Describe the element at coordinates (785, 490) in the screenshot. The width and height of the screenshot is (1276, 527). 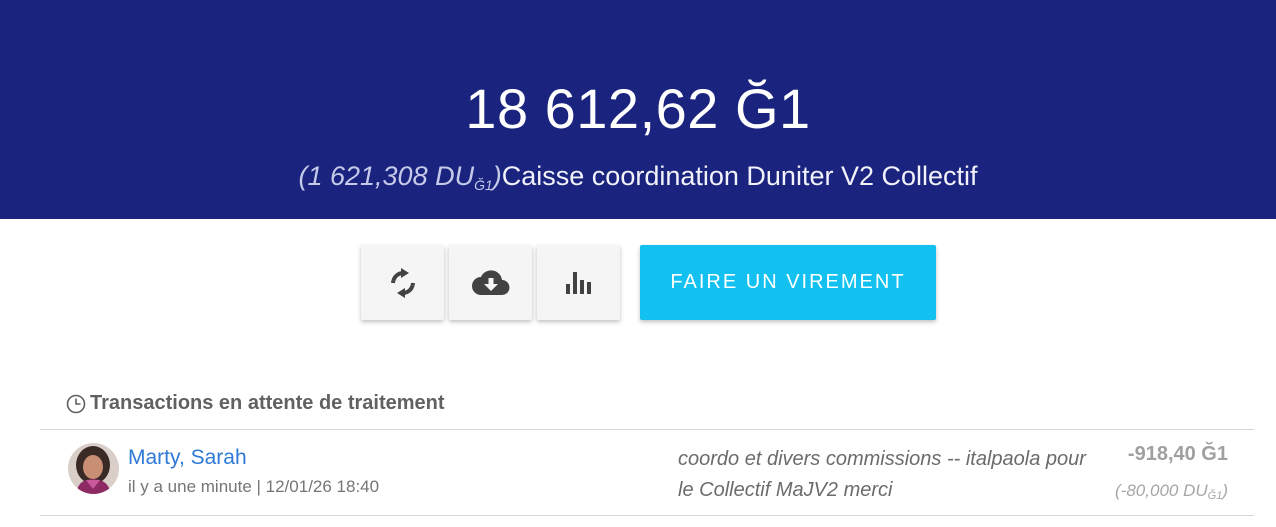
I see `transaction-comment-line: le Collectif MaJV2 merci` at that location.